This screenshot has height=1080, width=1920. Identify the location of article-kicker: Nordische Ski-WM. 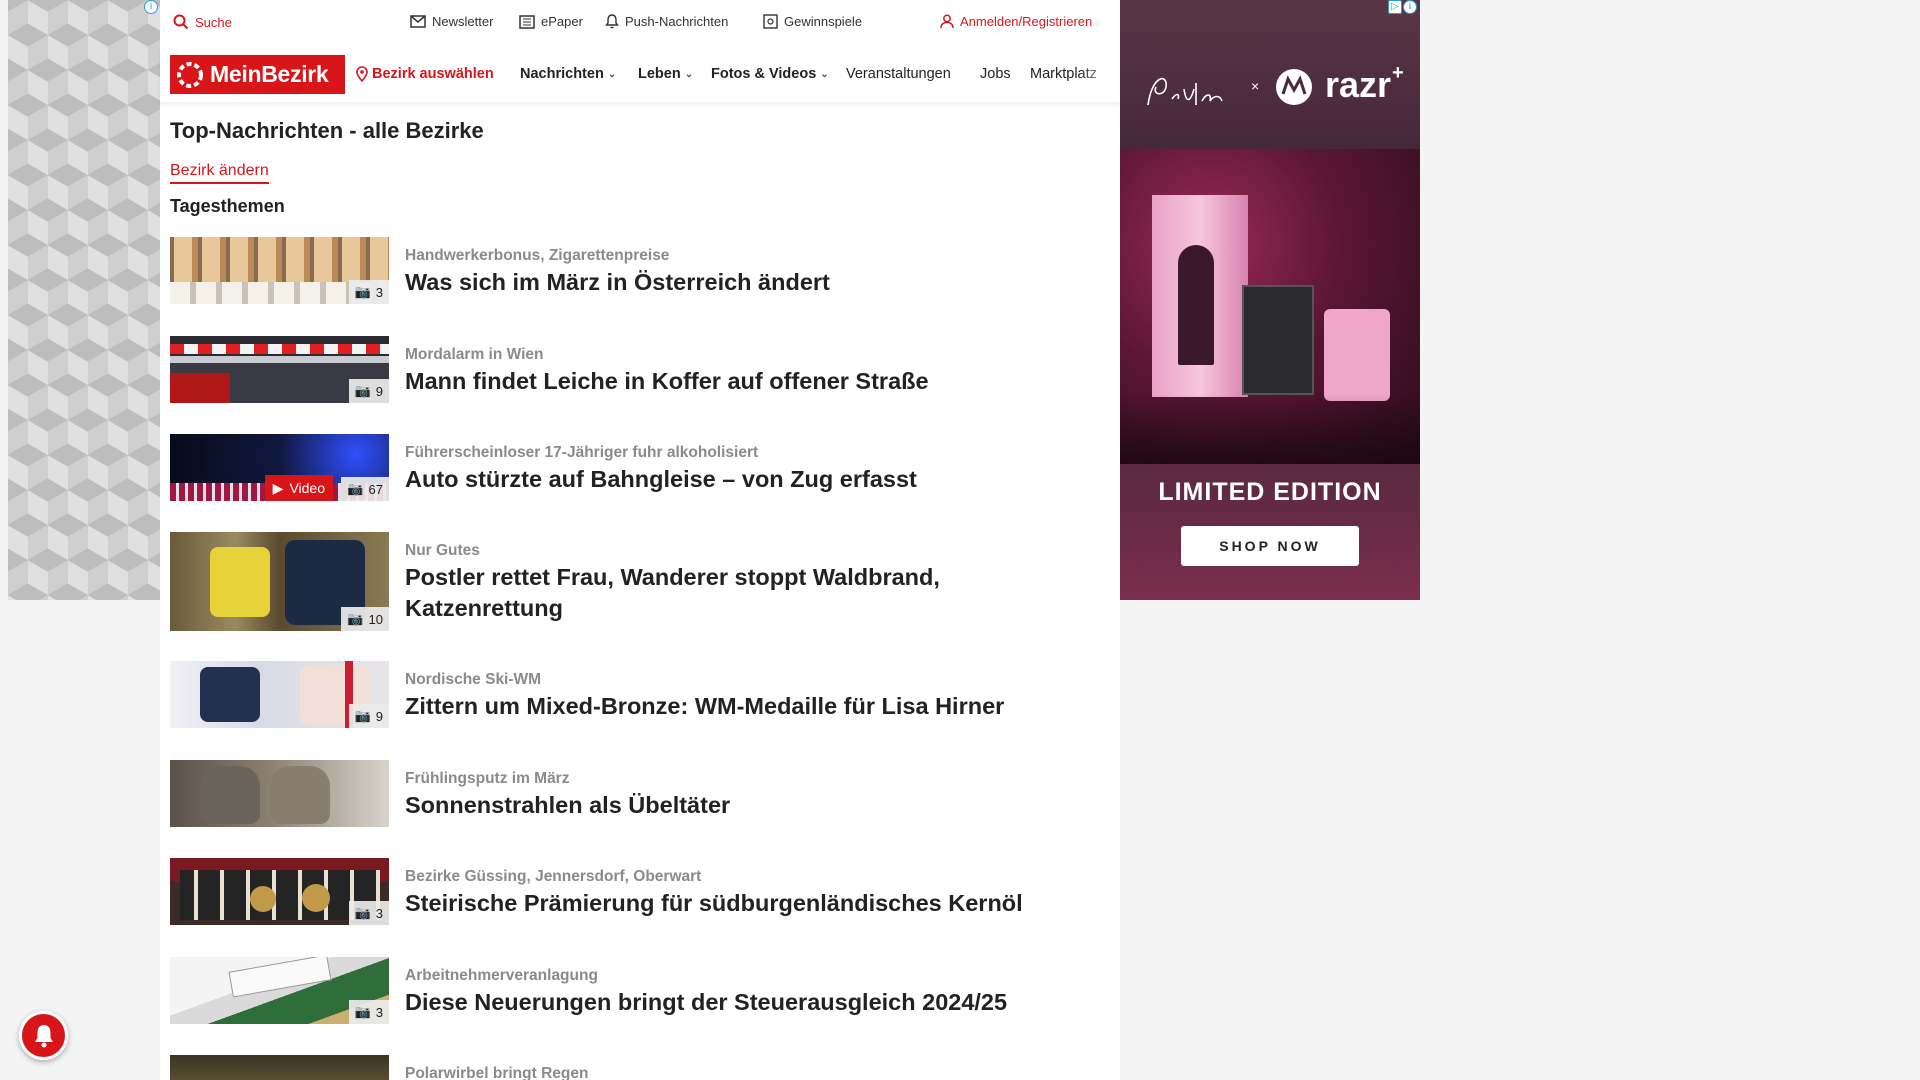
(473, 679).